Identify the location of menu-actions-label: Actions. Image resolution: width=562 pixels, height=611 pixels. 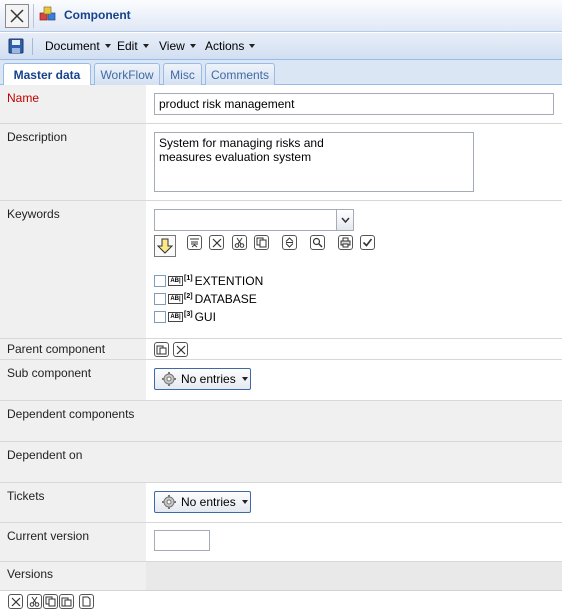
(225, 46).